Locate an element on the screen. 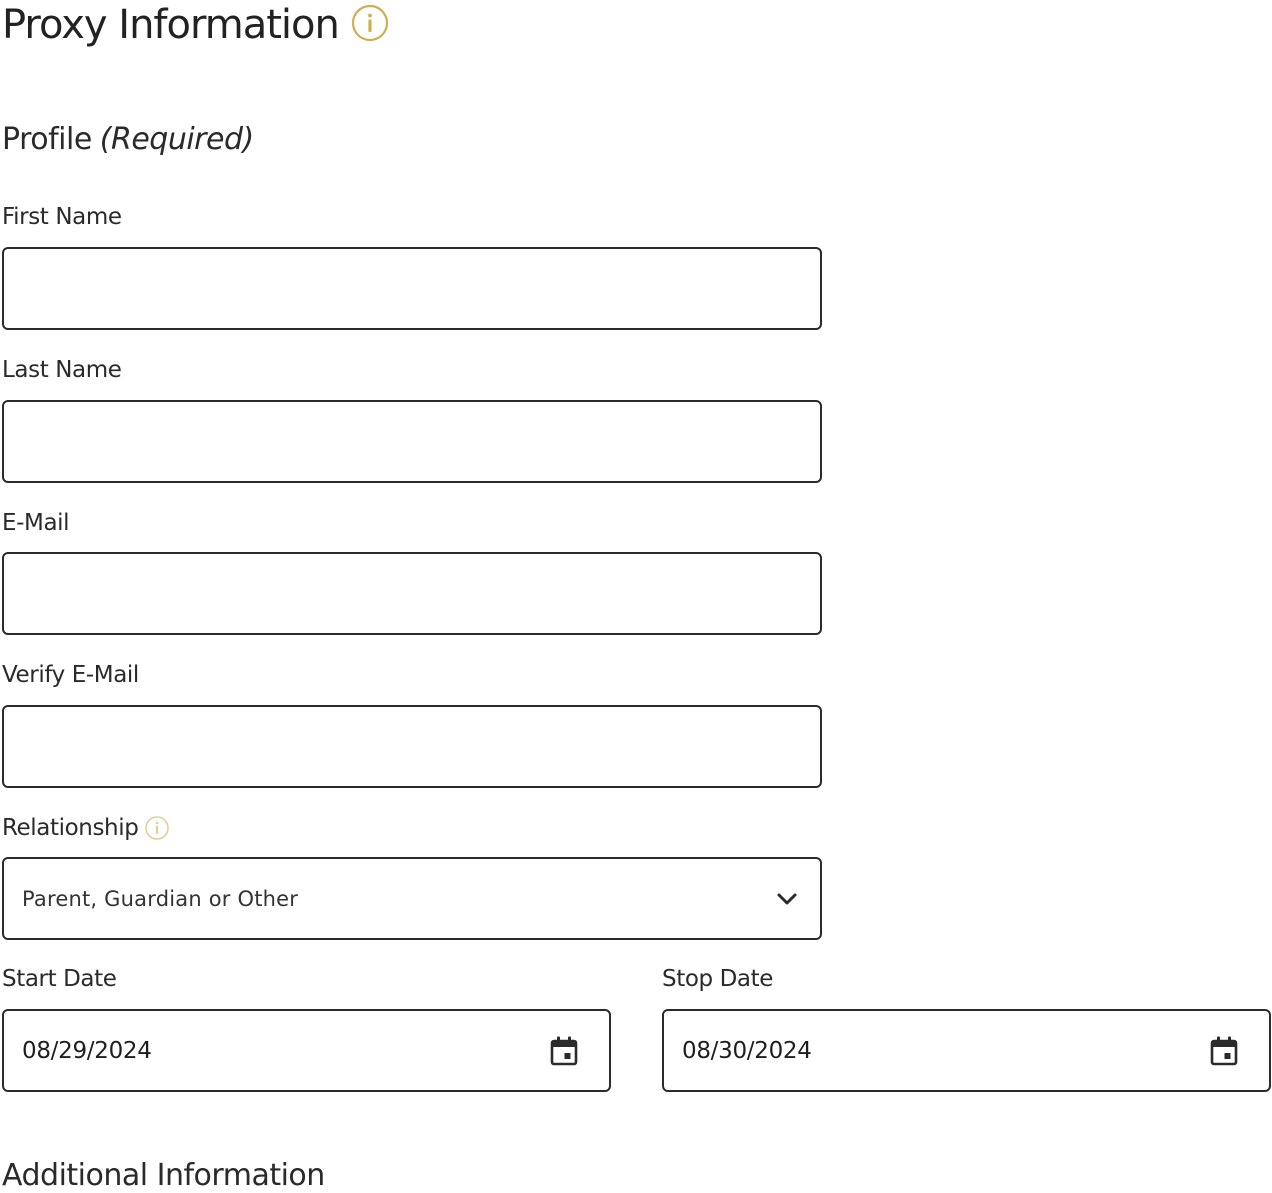  relationship-label-row: Relationship is located at coordinates (86, 828).